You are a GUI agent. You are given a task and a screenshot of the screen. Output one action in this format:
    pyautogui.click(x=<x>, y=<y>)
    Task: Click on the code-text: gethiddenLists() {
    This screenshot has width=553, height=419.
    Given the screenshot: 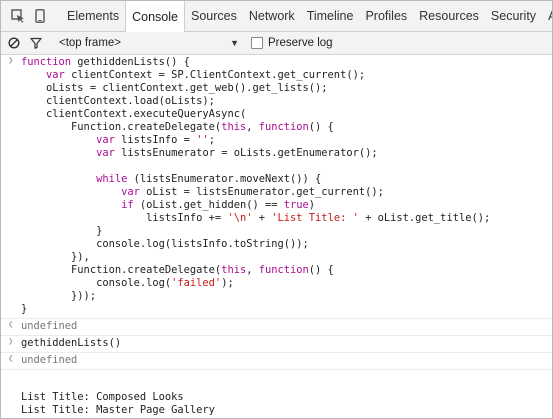 What is the action you would take?
    pyautogui.click(x=130, y=62)
    